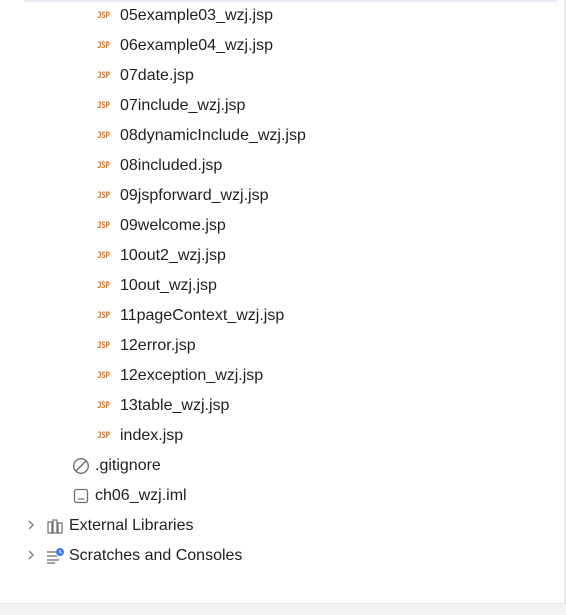 This screenshot has height=615, width=566. Describe the element at coordinates (168, 285) in the screenshot. I see `tree-item-label: 10out_wzj.jsp` at that location.